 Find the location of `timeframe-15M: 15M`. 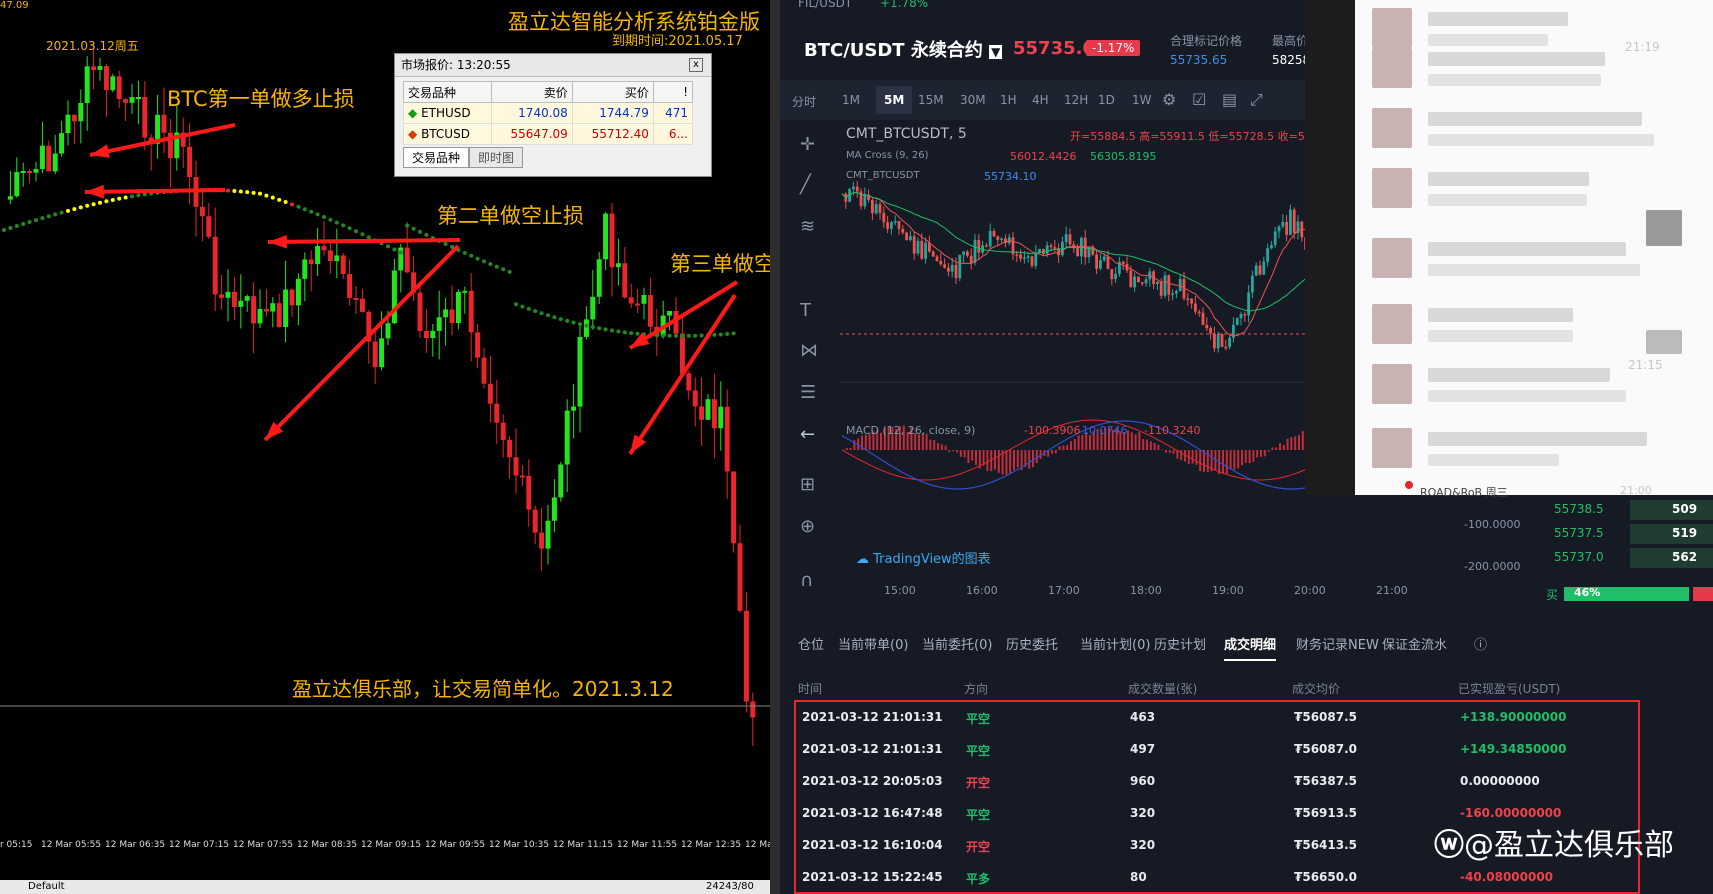

timeframe-15M: 15M is located at coordinates (931, 100).